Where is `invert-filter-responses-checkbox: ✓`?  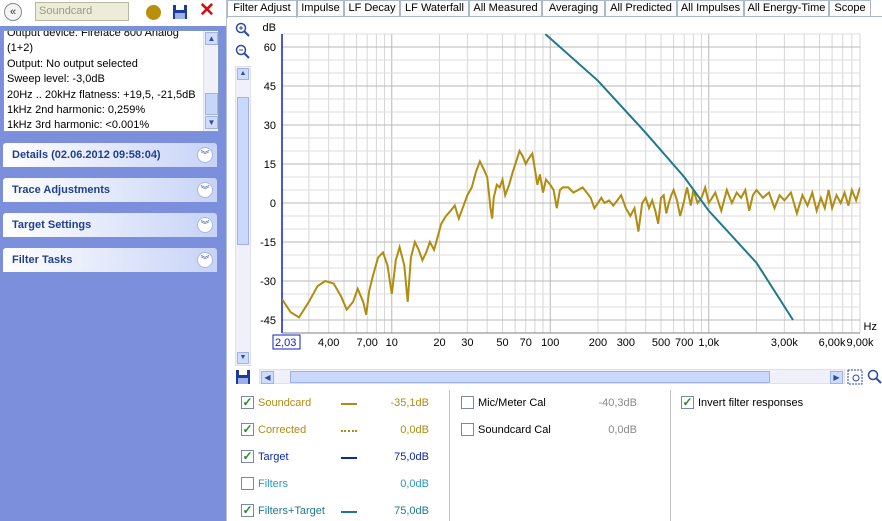
invert-filter-responses-checkbox: ✓ is located at coordinates (687, 402).